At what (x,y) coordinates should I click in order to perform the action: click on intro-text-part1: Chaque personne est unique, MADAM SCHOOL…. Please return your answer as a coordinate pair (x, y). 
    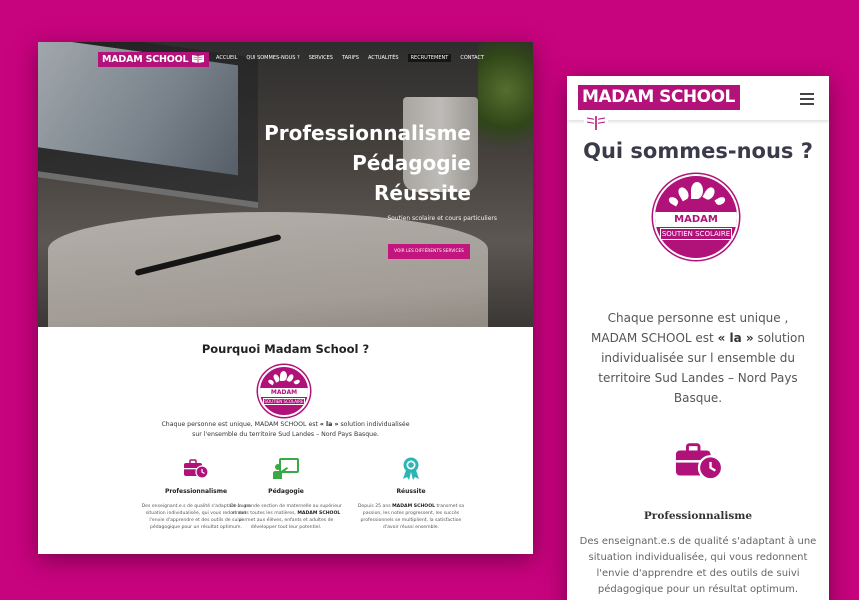
    Looking at the image, I should click on (240, 424).